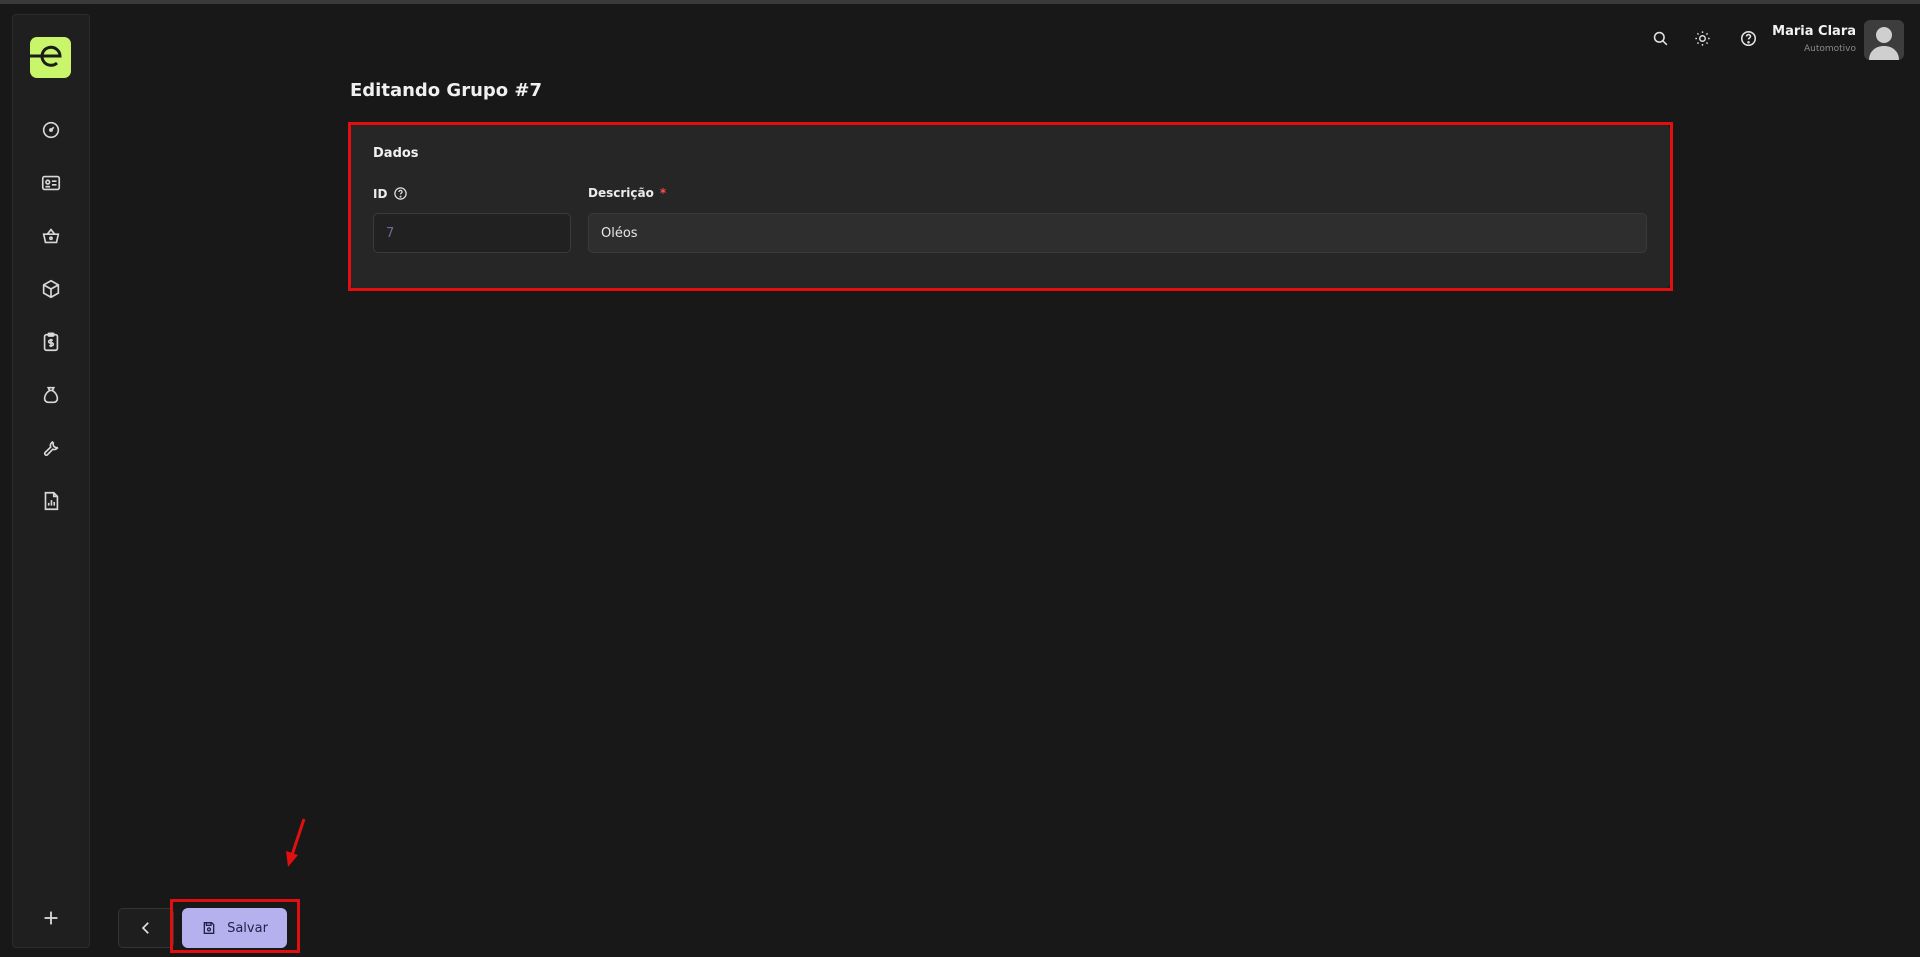  What do you see at coordinates (1010, 206) in the screenshot?
I see `form-card-dados` at bounding box center [1010, 206].